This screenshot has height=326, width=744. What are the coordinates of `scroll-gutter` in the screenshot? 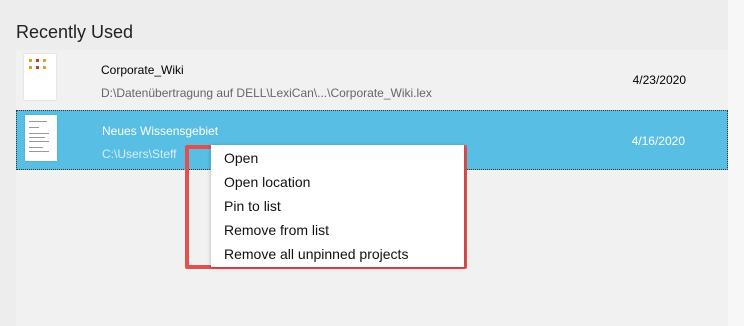 It's located at (736, 163).